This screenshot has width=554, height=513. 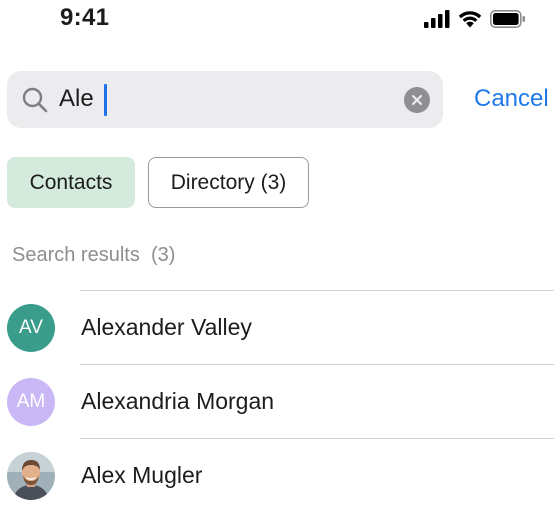 What do you see at coordinates (71, 182) in the screenshot?
I see `filter-chip-contacts: Contacts` at bounding box center [71, 182].